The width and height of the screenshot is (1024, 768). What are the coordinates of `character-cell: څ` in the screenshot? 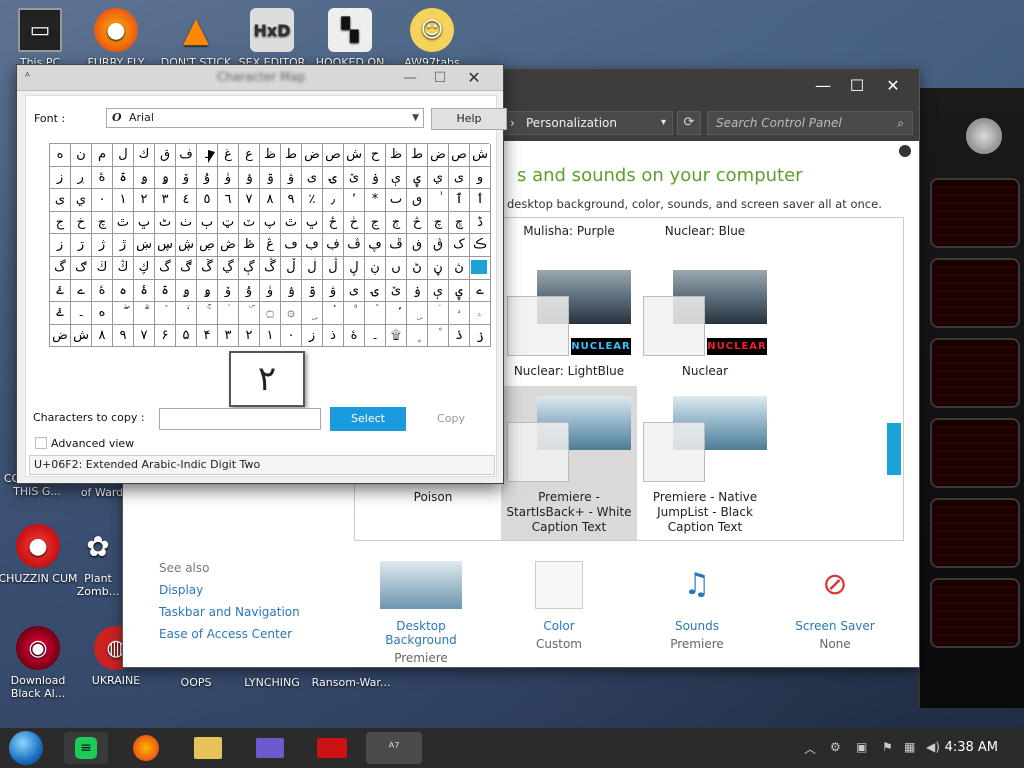 It's located at (417, 223).